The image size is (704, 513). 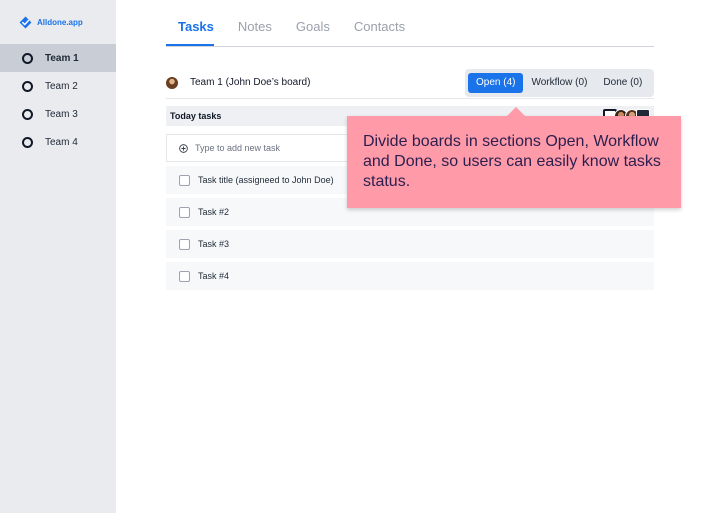 I want to click on status-segmented-control: Open (4) Workflow (0) Done (0), so click(x=559, y=83).